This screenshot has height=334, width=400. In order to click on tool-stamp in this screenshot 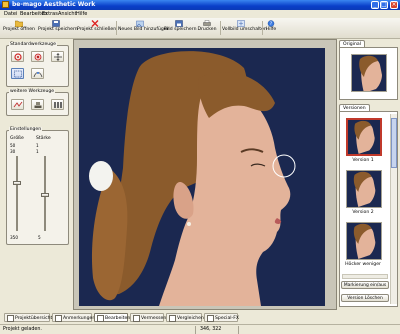, I will do `click(37, 104)`.